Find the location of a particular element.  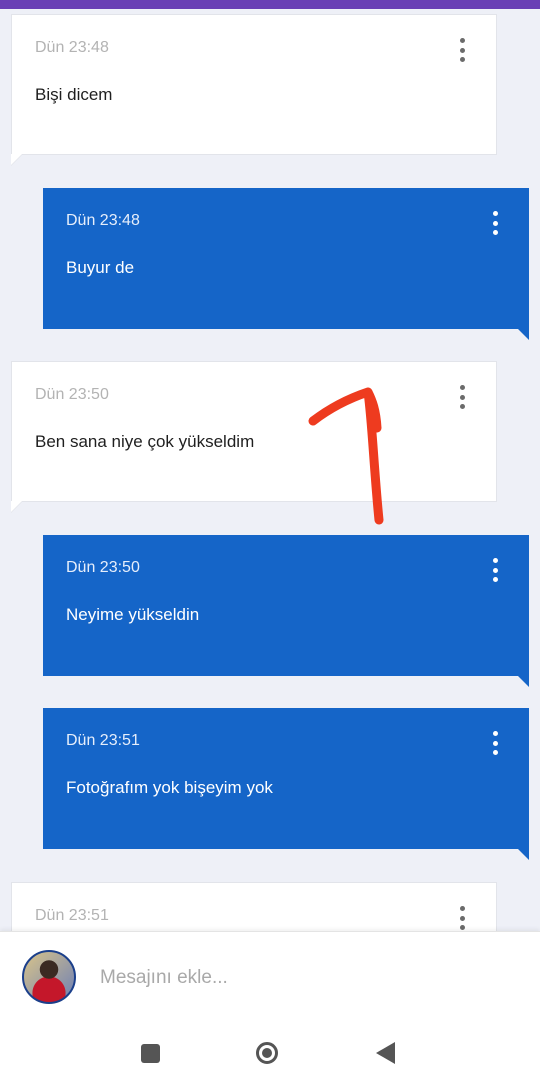

message-bubble-outgoing: Dün 23:48 Buyur de is located at coordinates (286, 264).